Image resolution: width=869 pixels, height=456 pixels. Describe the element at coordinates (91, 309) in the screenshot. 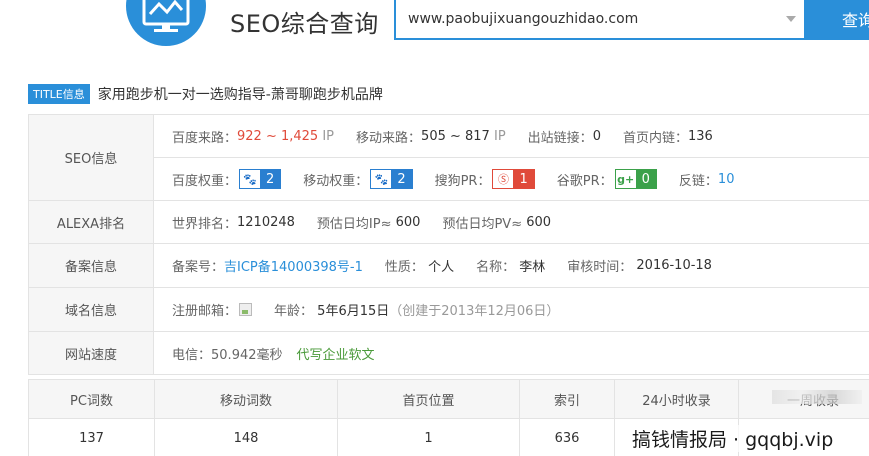

I see `domain-label: 域名信息` at that location.